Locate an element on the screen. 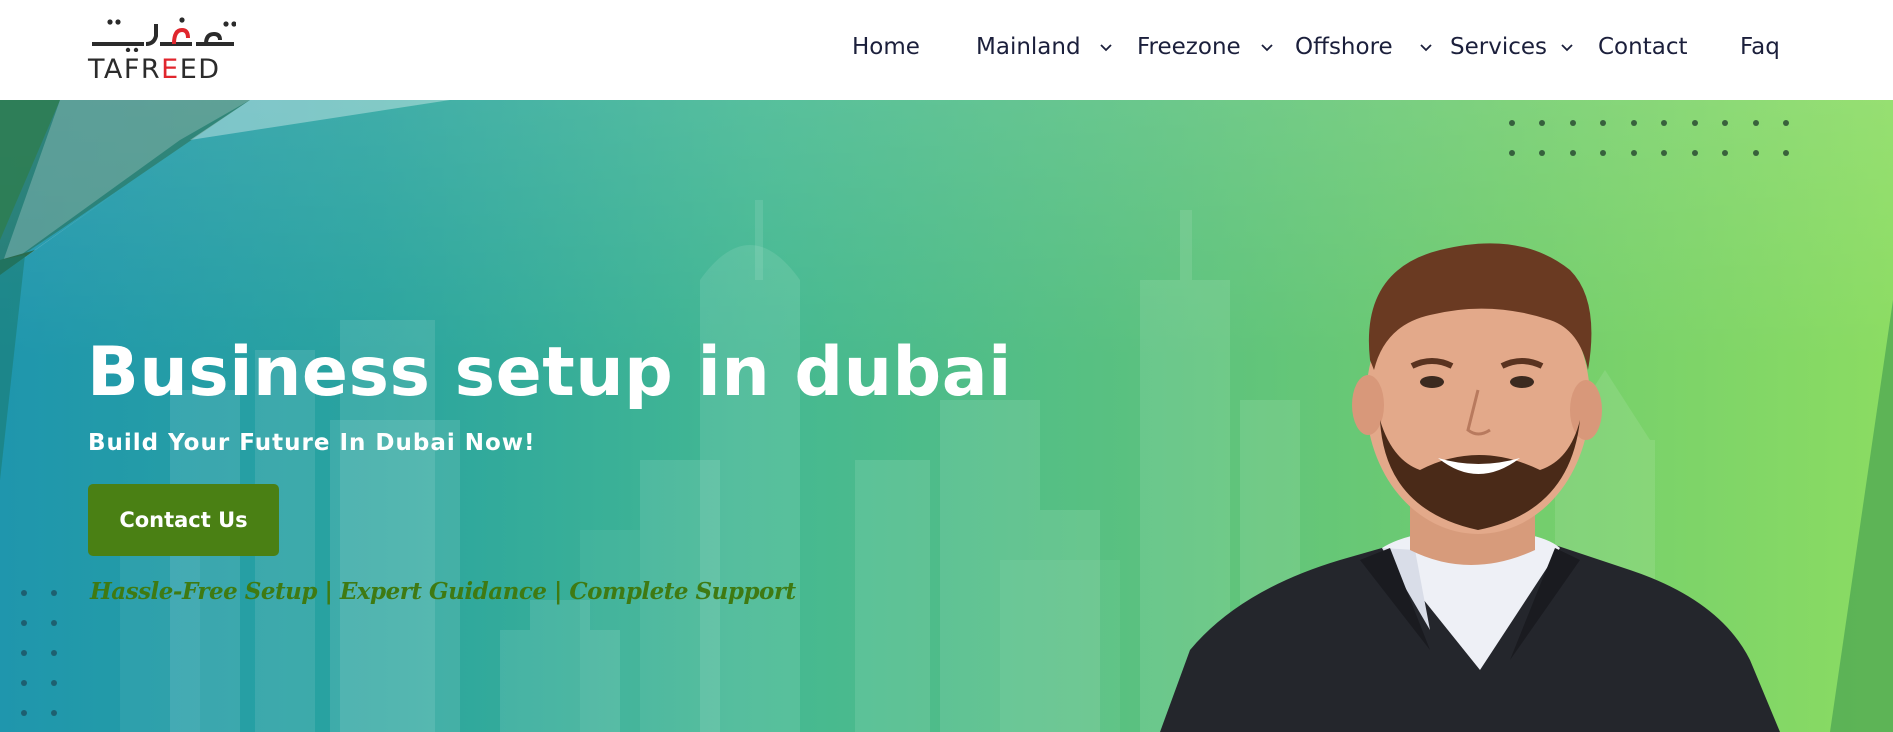  corner-shape is located at coordinates (1861, 516).